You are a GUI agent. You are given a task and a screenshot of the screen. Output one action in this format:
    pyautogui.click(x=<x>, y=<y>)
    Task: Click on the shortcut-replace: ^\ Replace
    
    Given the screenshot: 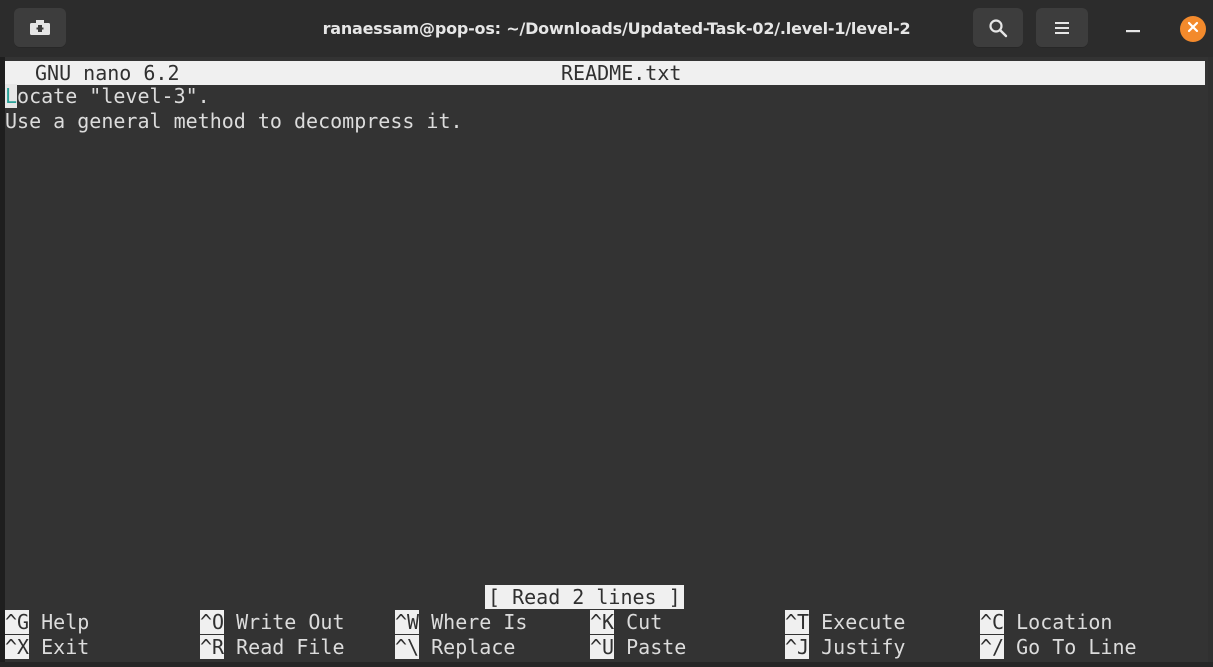 What is the action you would take?
    pyautogui.click(x=455, y=647)
    